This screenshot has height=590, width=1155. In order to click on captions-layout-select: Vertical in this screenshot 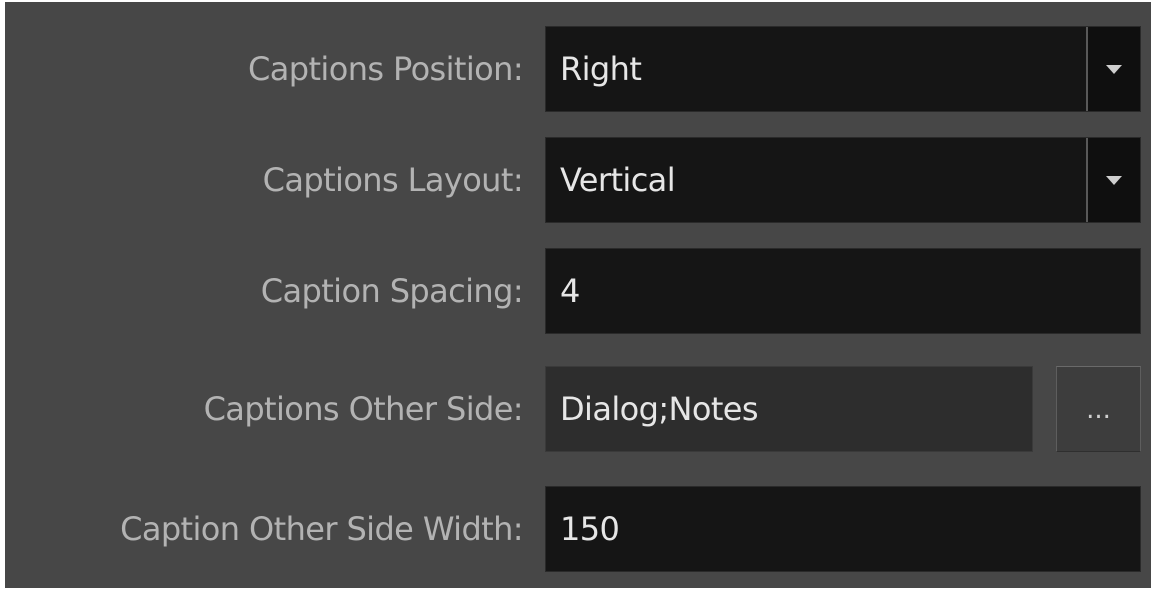, I will do `click(843, 180)`.